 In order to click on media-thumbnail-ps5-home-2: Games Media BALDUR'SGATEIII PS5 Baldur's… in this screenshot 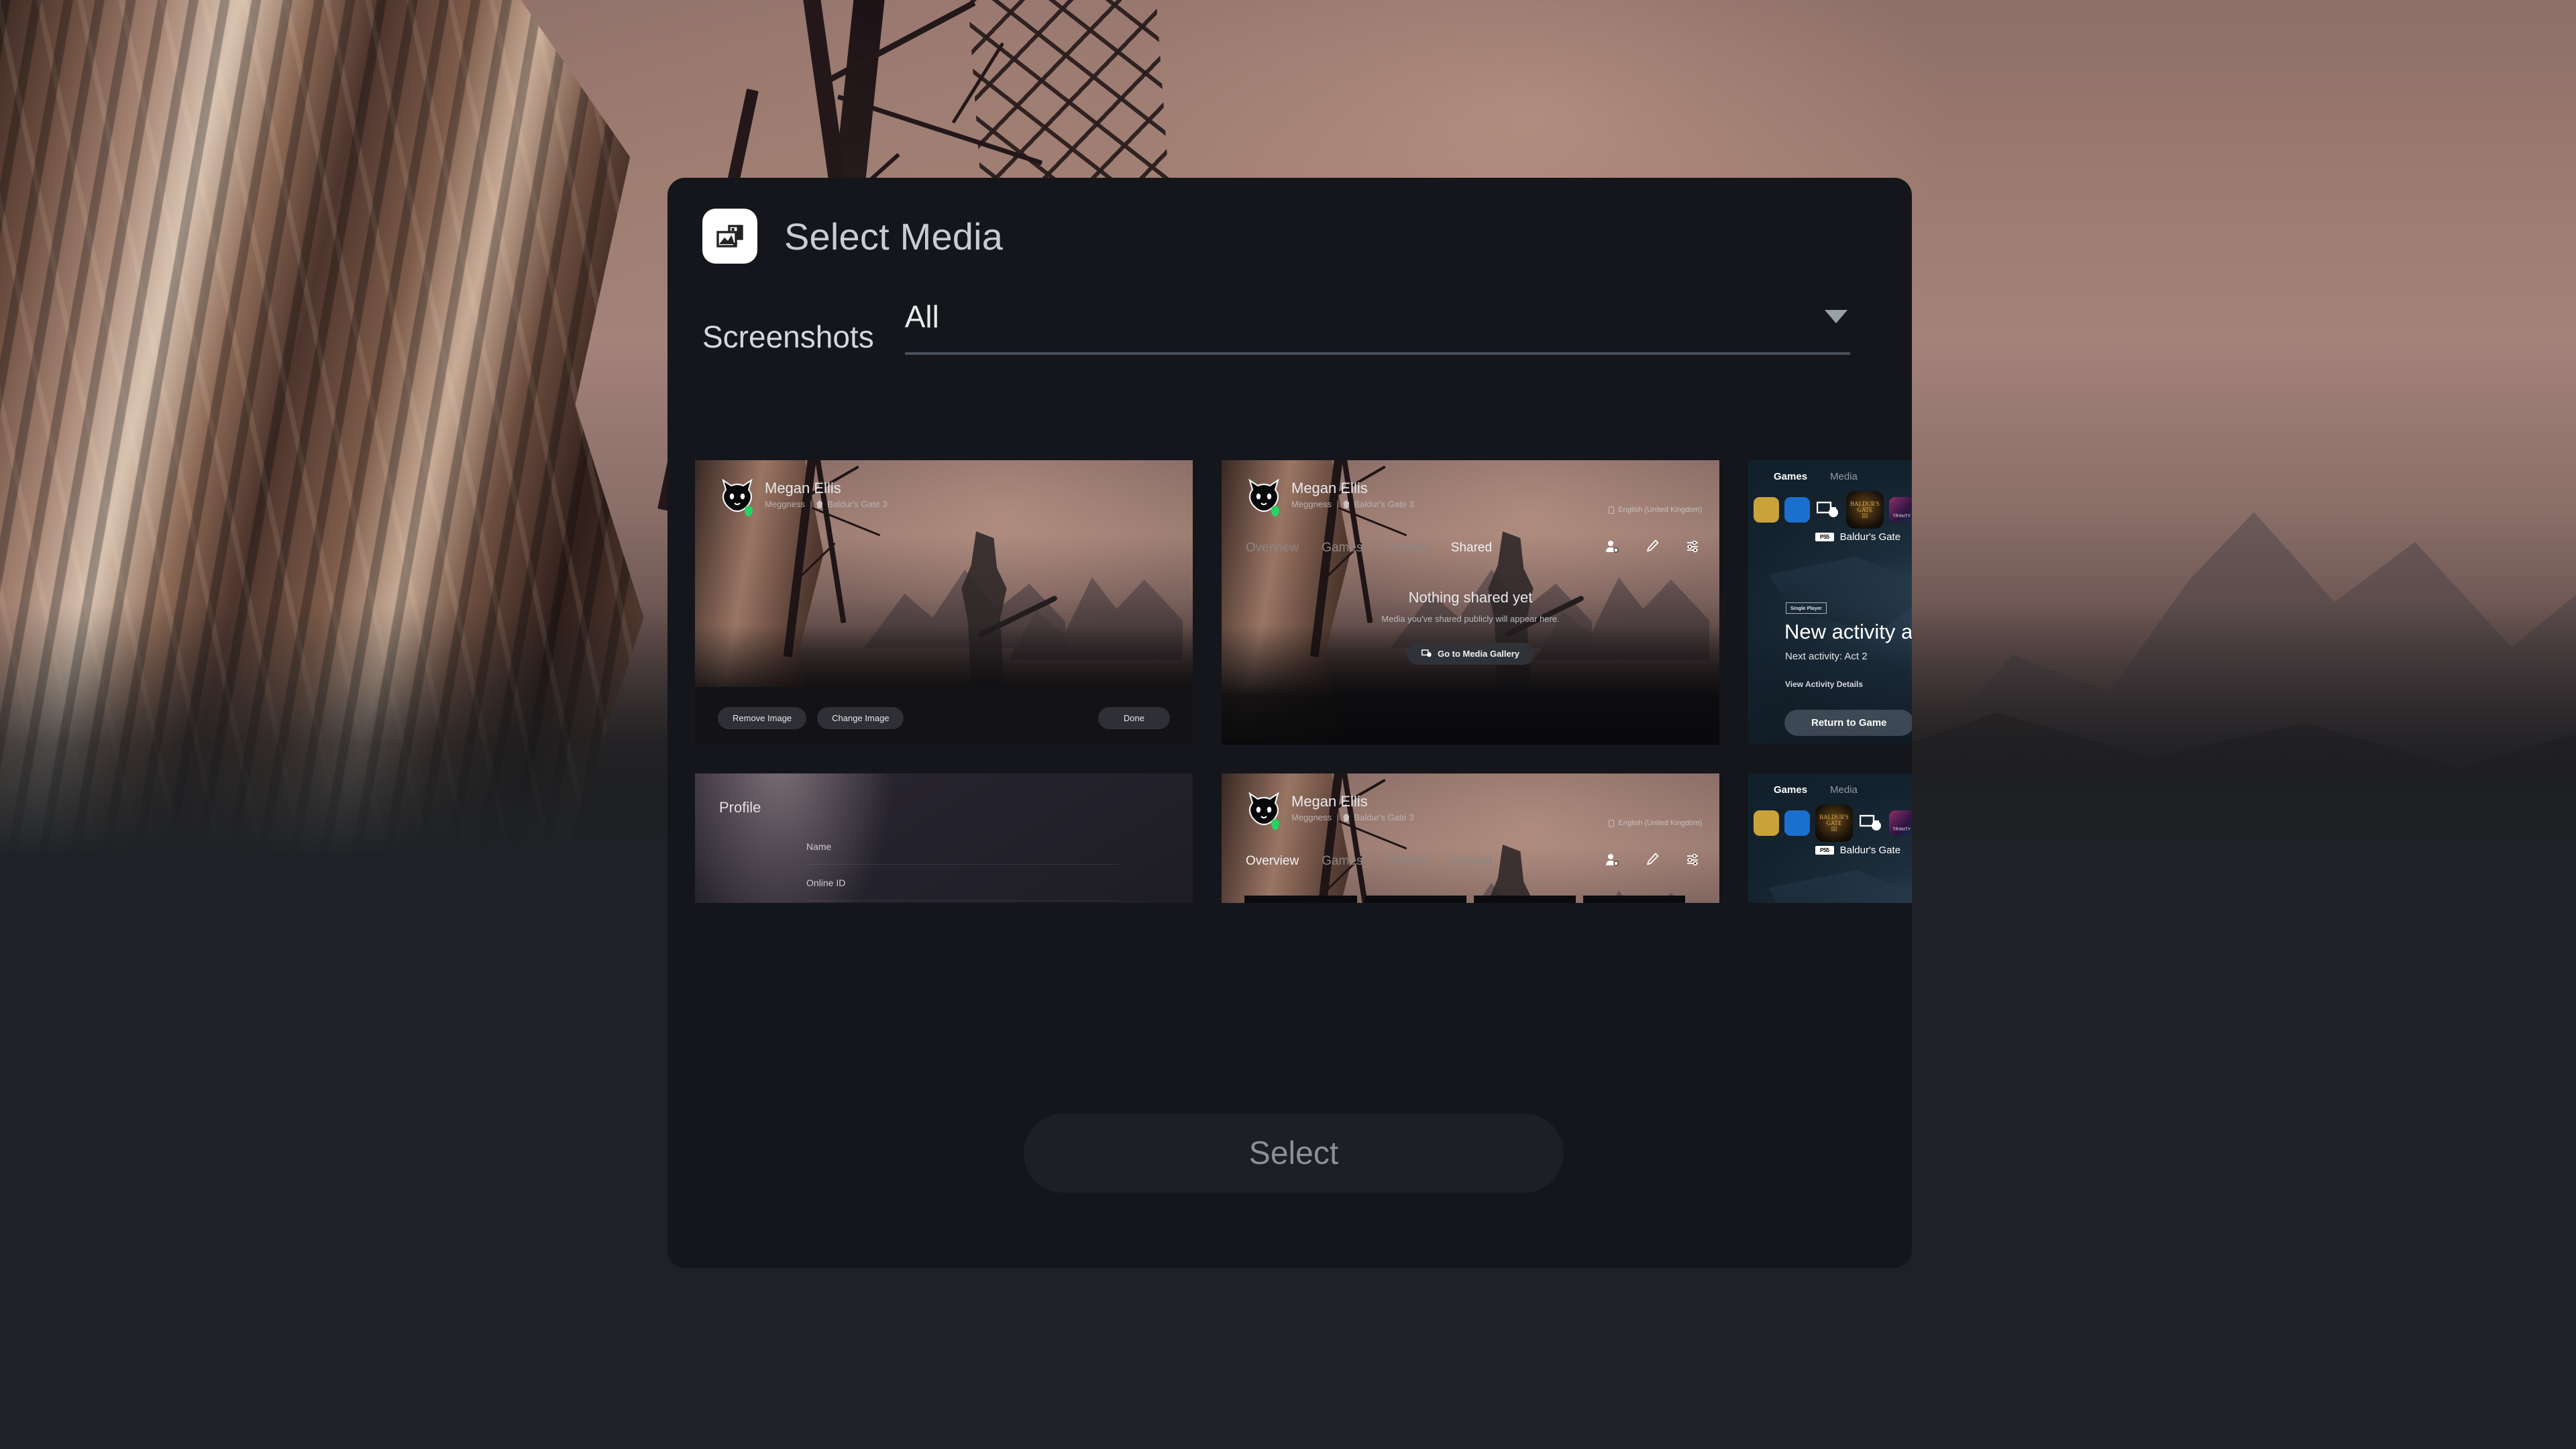, I will do `click(1830, 838)`.